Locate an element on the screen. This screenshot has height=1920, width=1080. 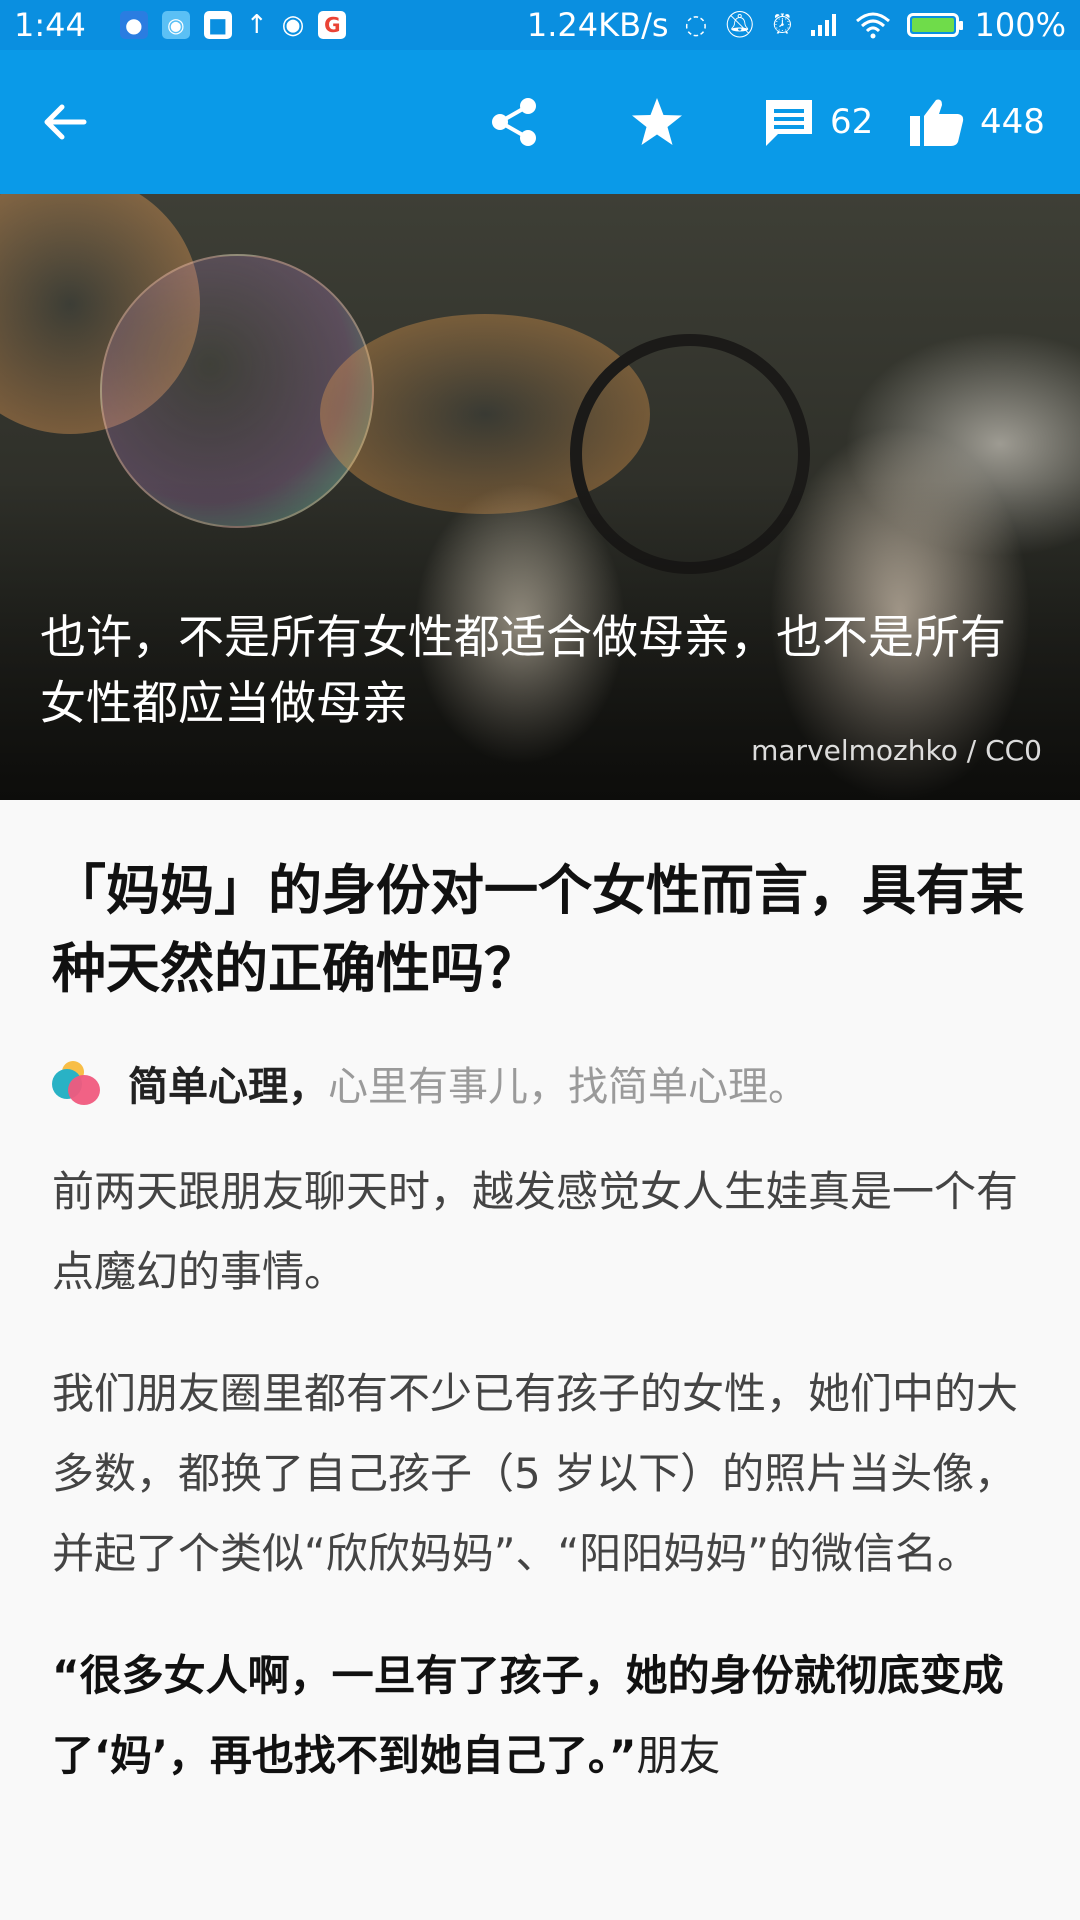
author-logo-icon is located at coordinates (77, 1083).